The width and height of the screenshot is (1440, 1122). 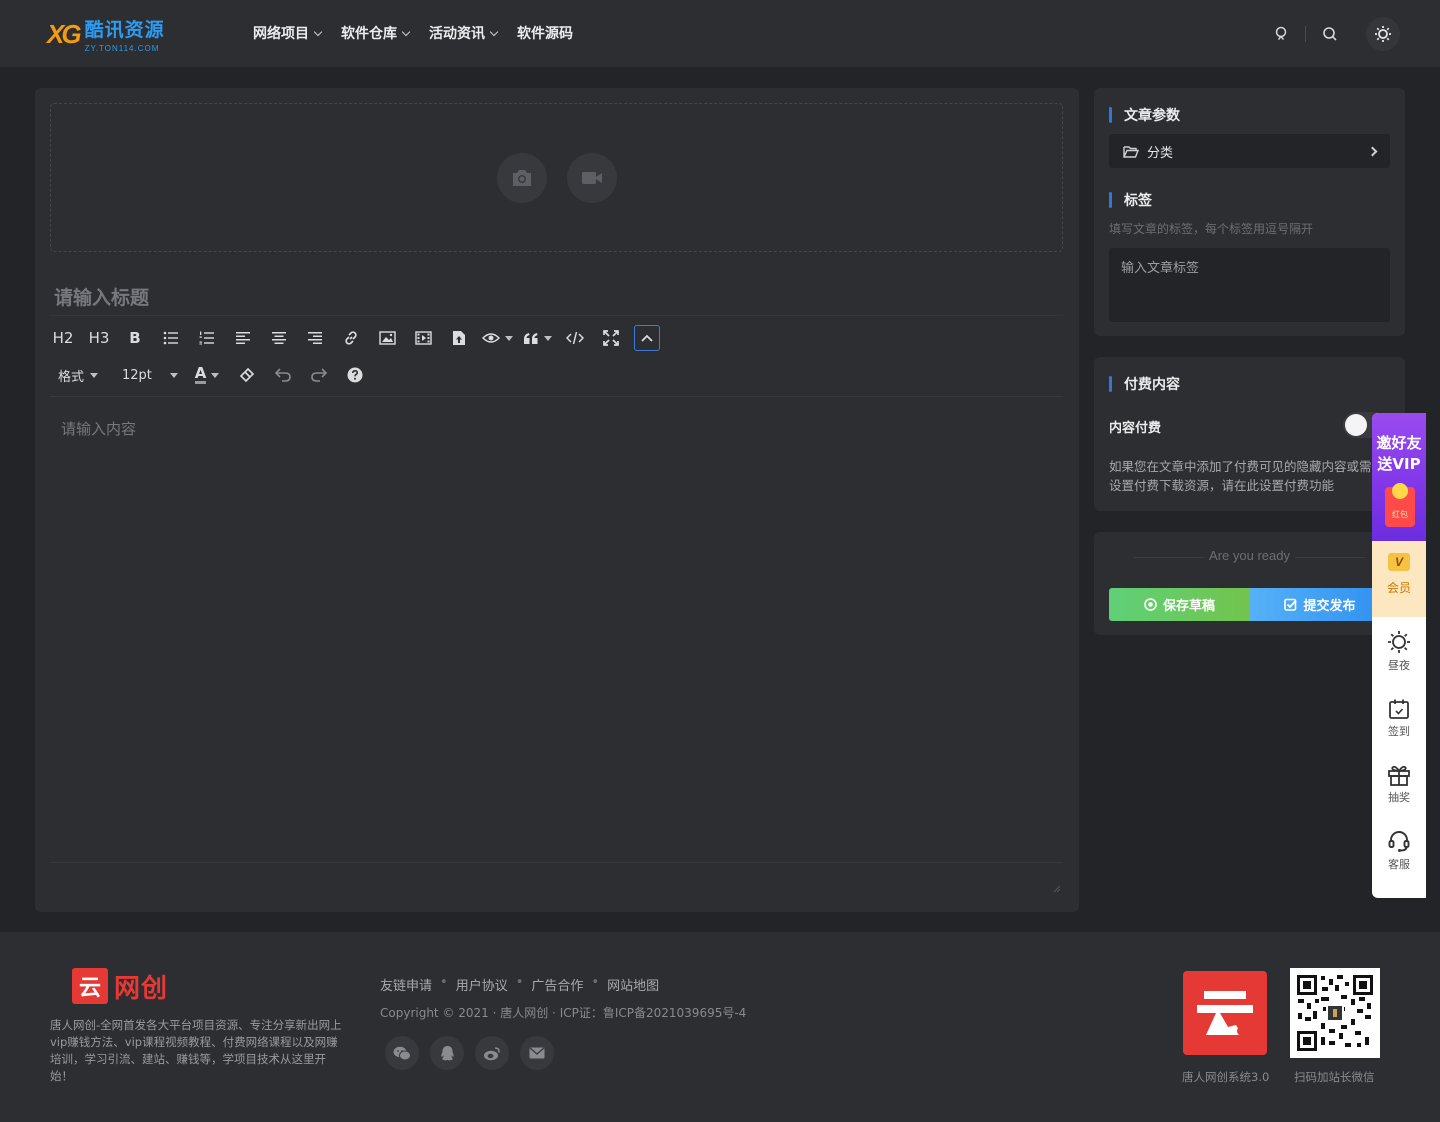 I want to click on check-in-button: 签到, so click(x=1399, y=728).